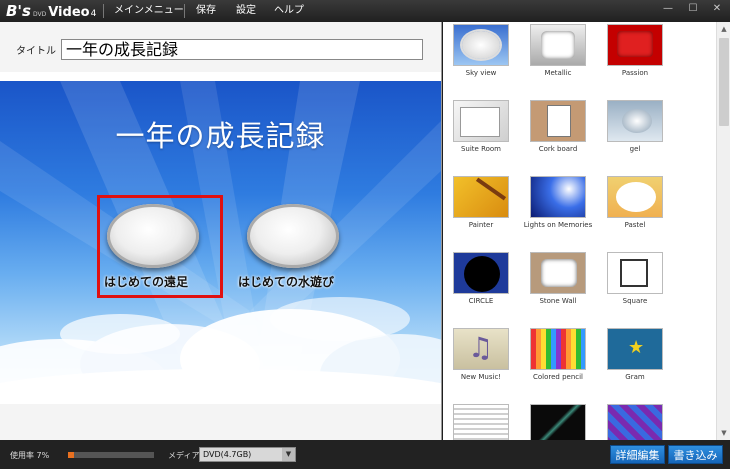 The image size is (730, 469). I want to click on template-label: CIRCLE, so click(481, 301).